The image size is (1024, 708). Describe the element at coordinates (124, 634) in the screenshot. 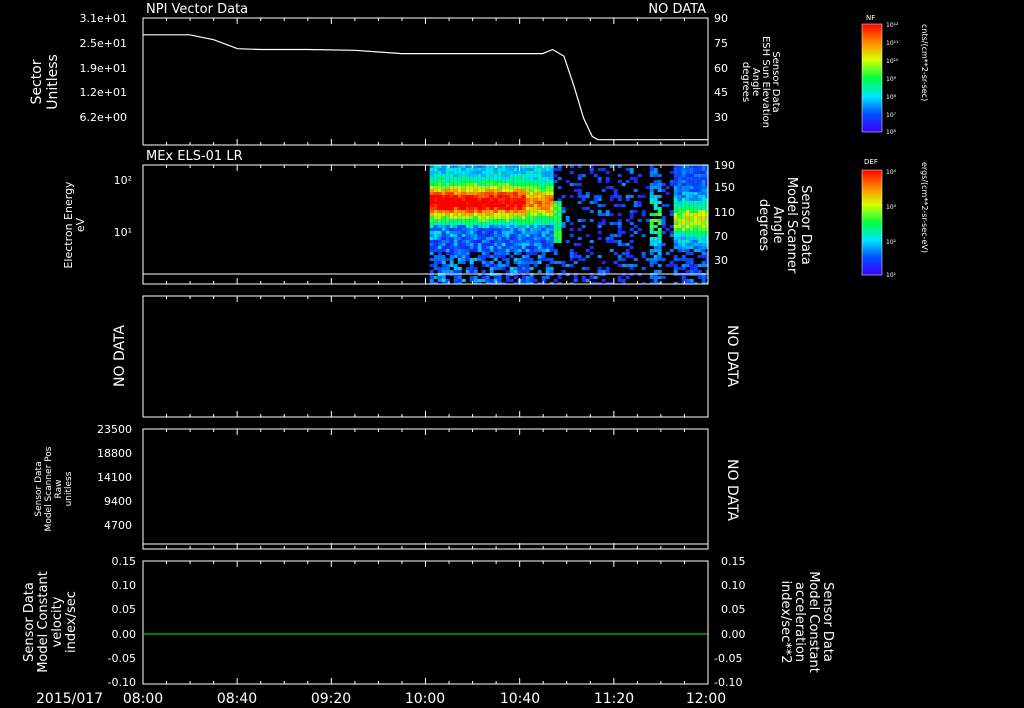

I see `panel-5-ytick: 0.00` at that location.